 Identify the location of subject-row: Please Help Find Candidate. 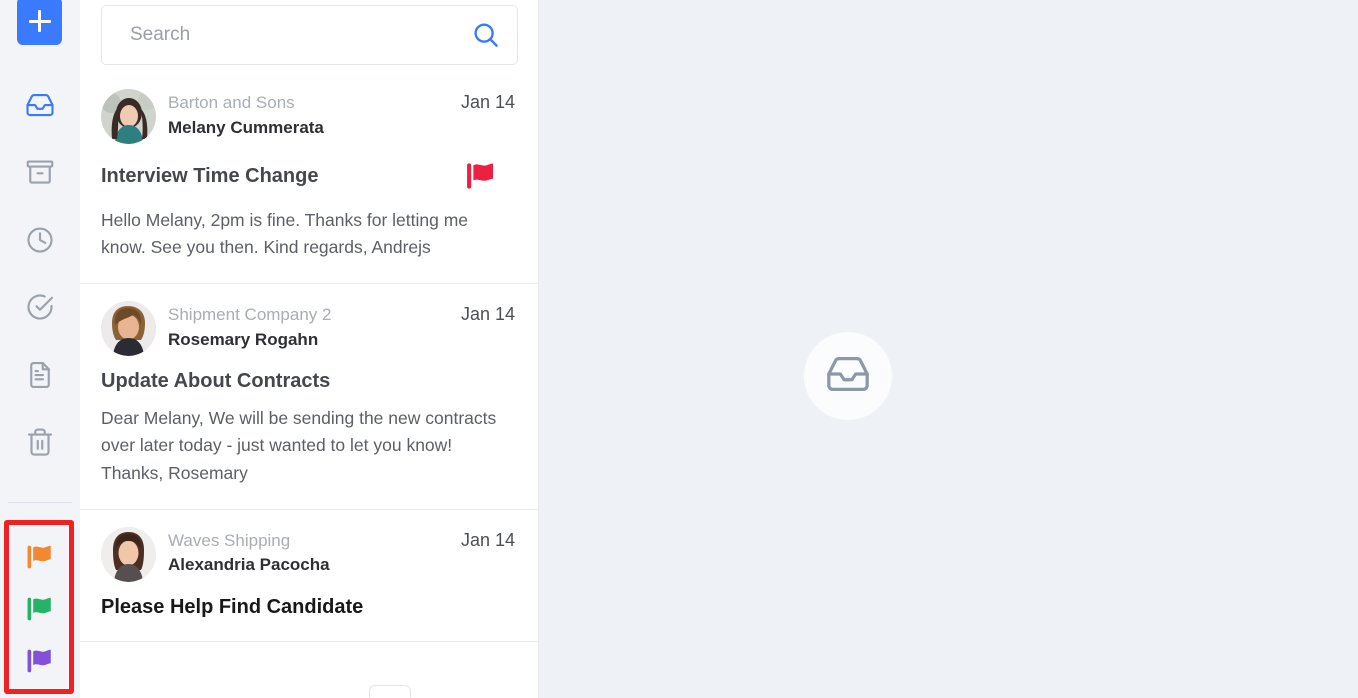
(308, 607).